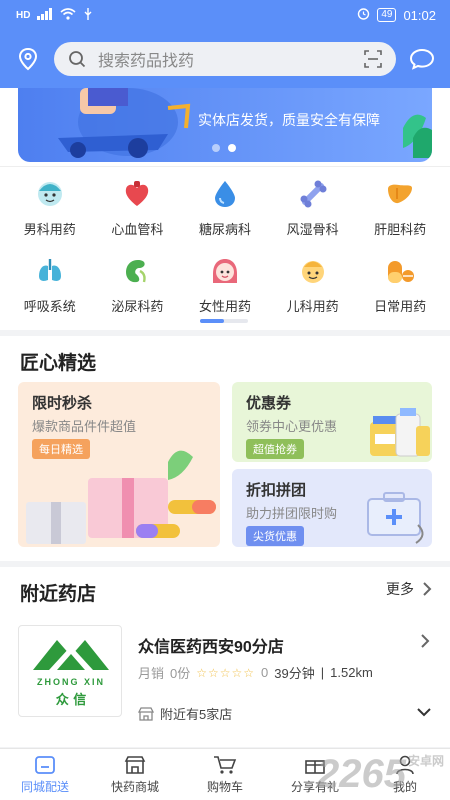 This screenshot has height=800, width=450. I want to click on tab-cart: 购物车, so click(225, 774).